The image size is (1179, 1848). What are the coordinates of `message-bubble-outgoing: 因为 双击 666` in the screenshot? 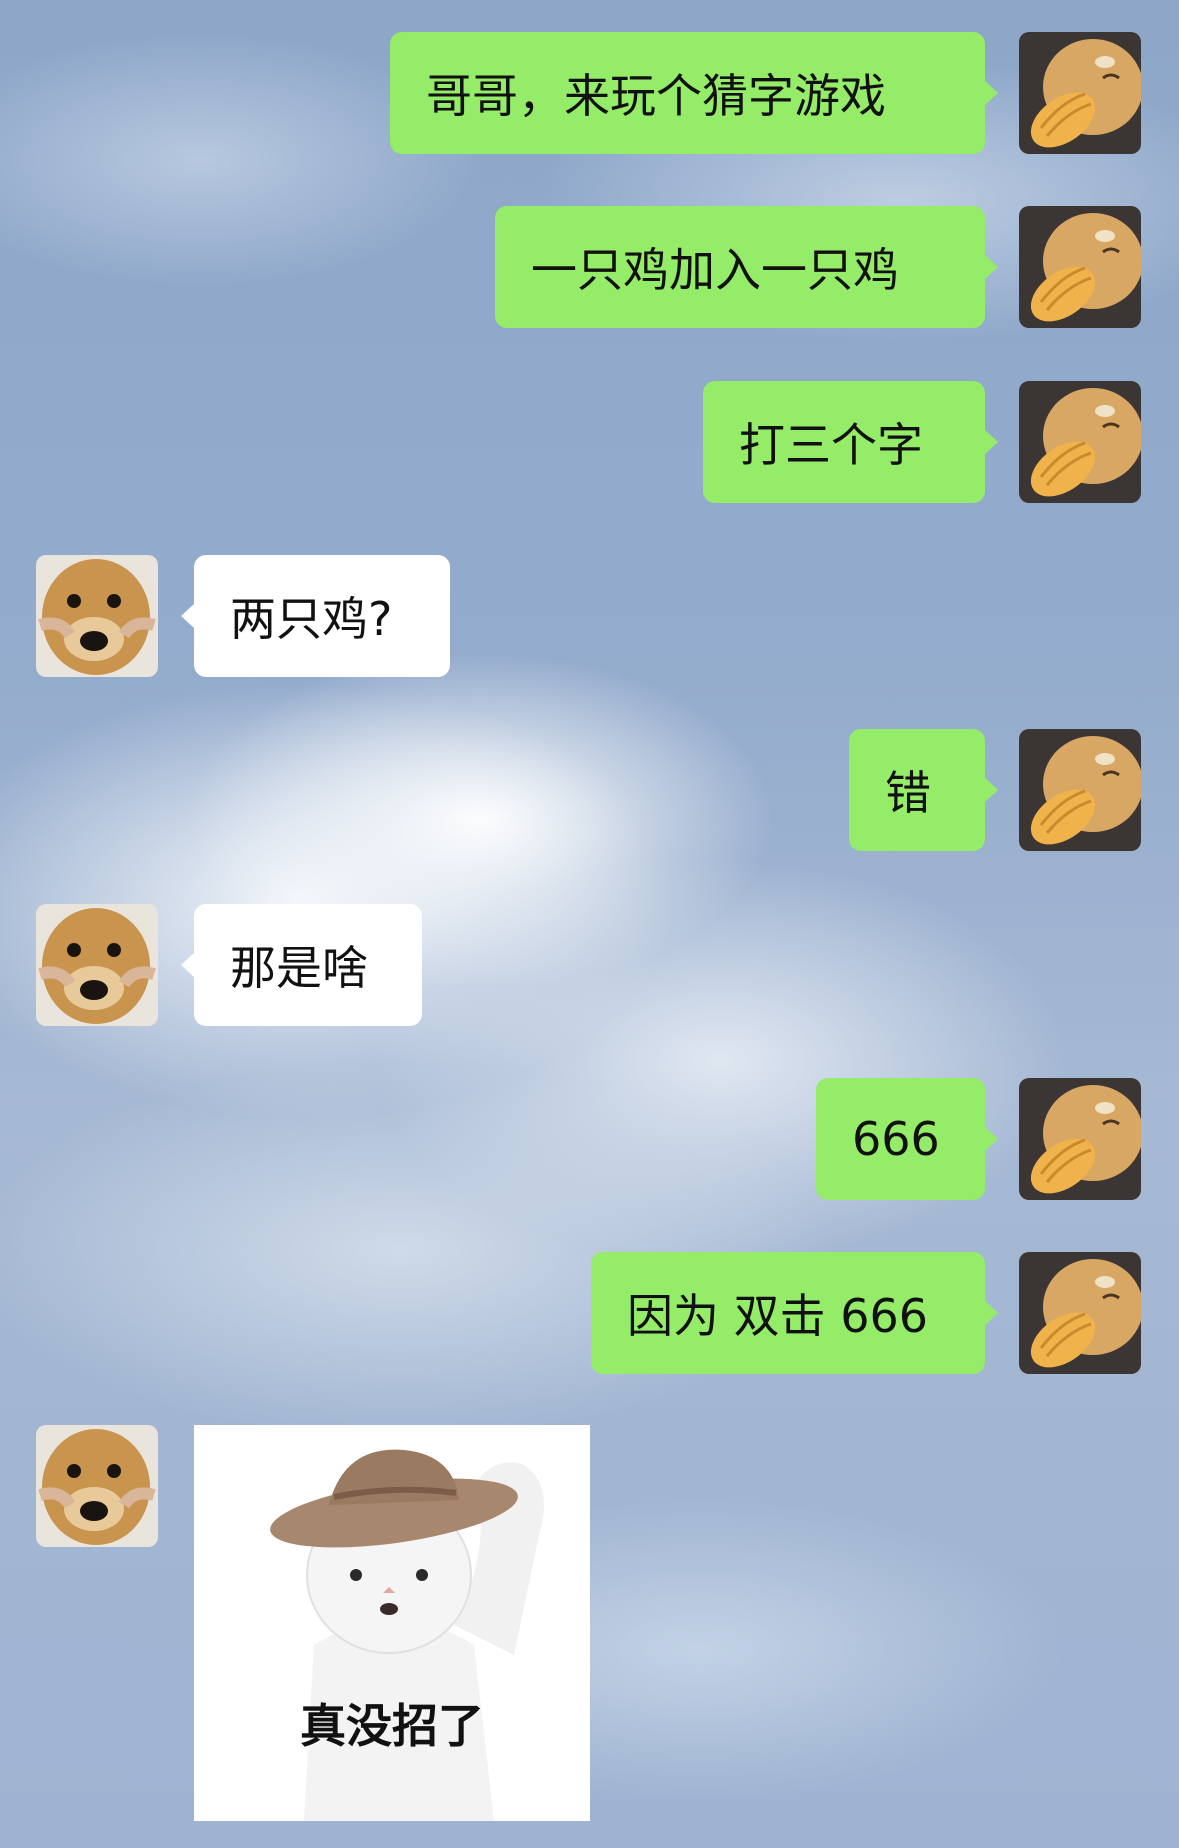 It's located at (794, 1313).